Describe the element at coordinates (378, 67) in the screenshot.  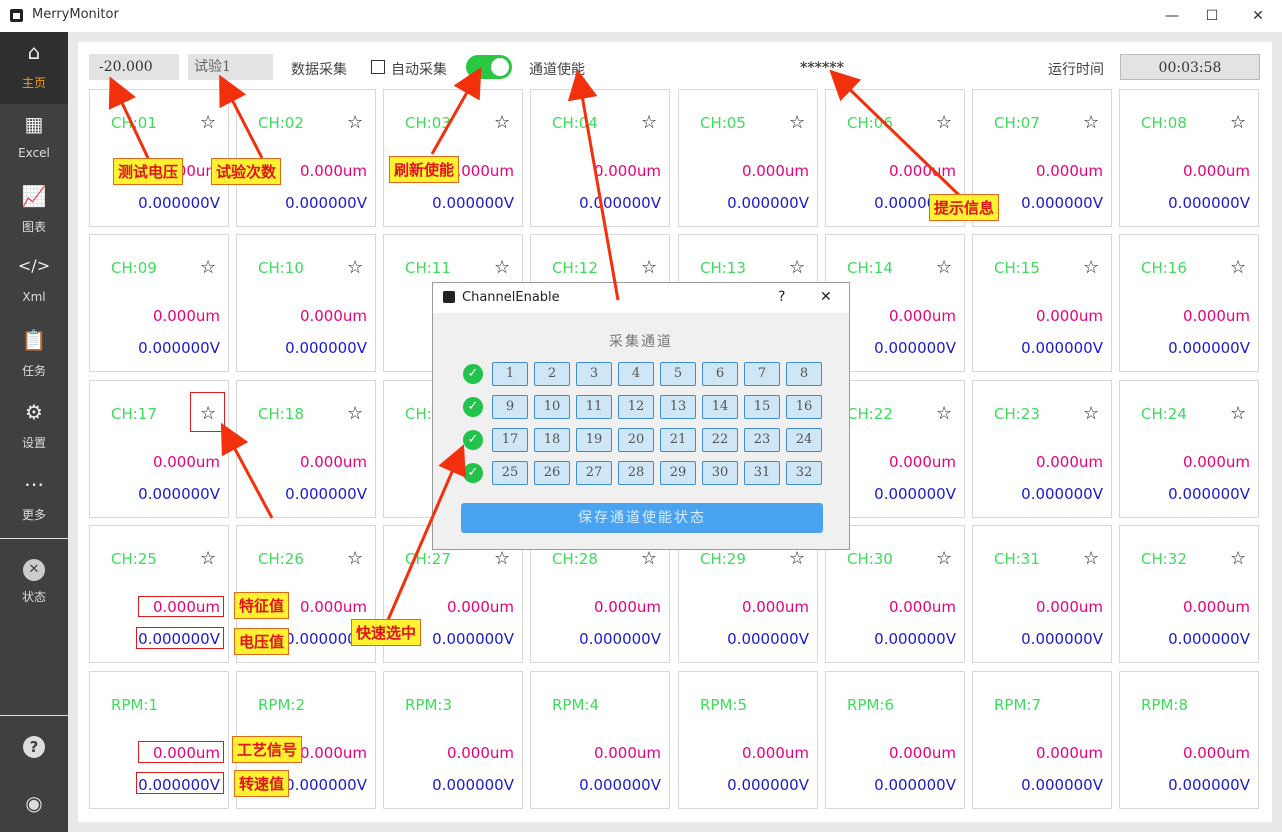
I see `auto-collect-checkbox` at that location.